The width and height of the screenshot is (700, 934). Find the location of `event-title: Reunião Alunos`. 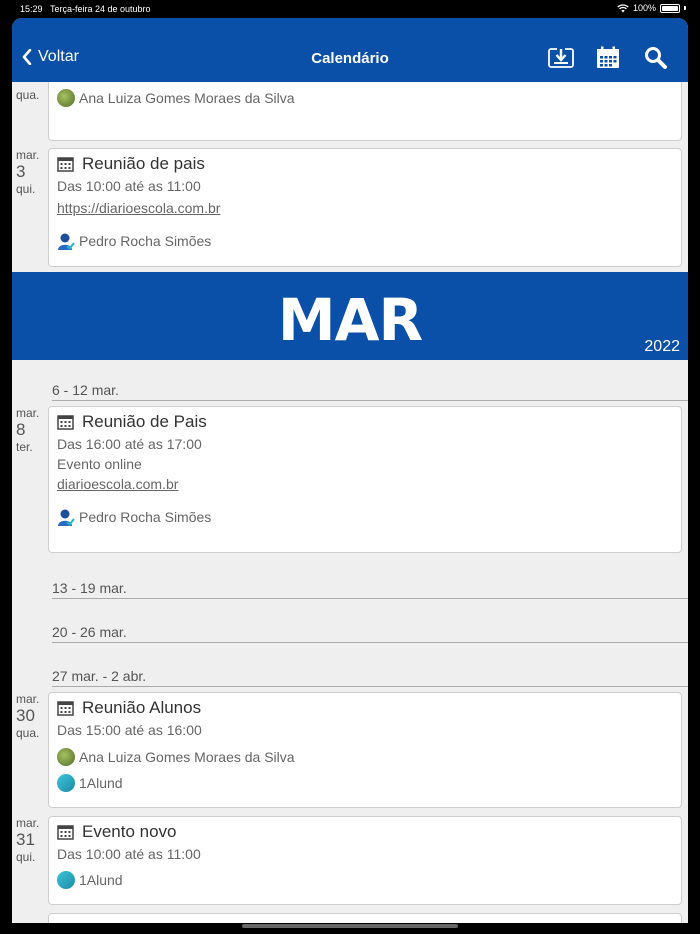

event-title: Reunião Alunos is located at coordinates (142, 707).